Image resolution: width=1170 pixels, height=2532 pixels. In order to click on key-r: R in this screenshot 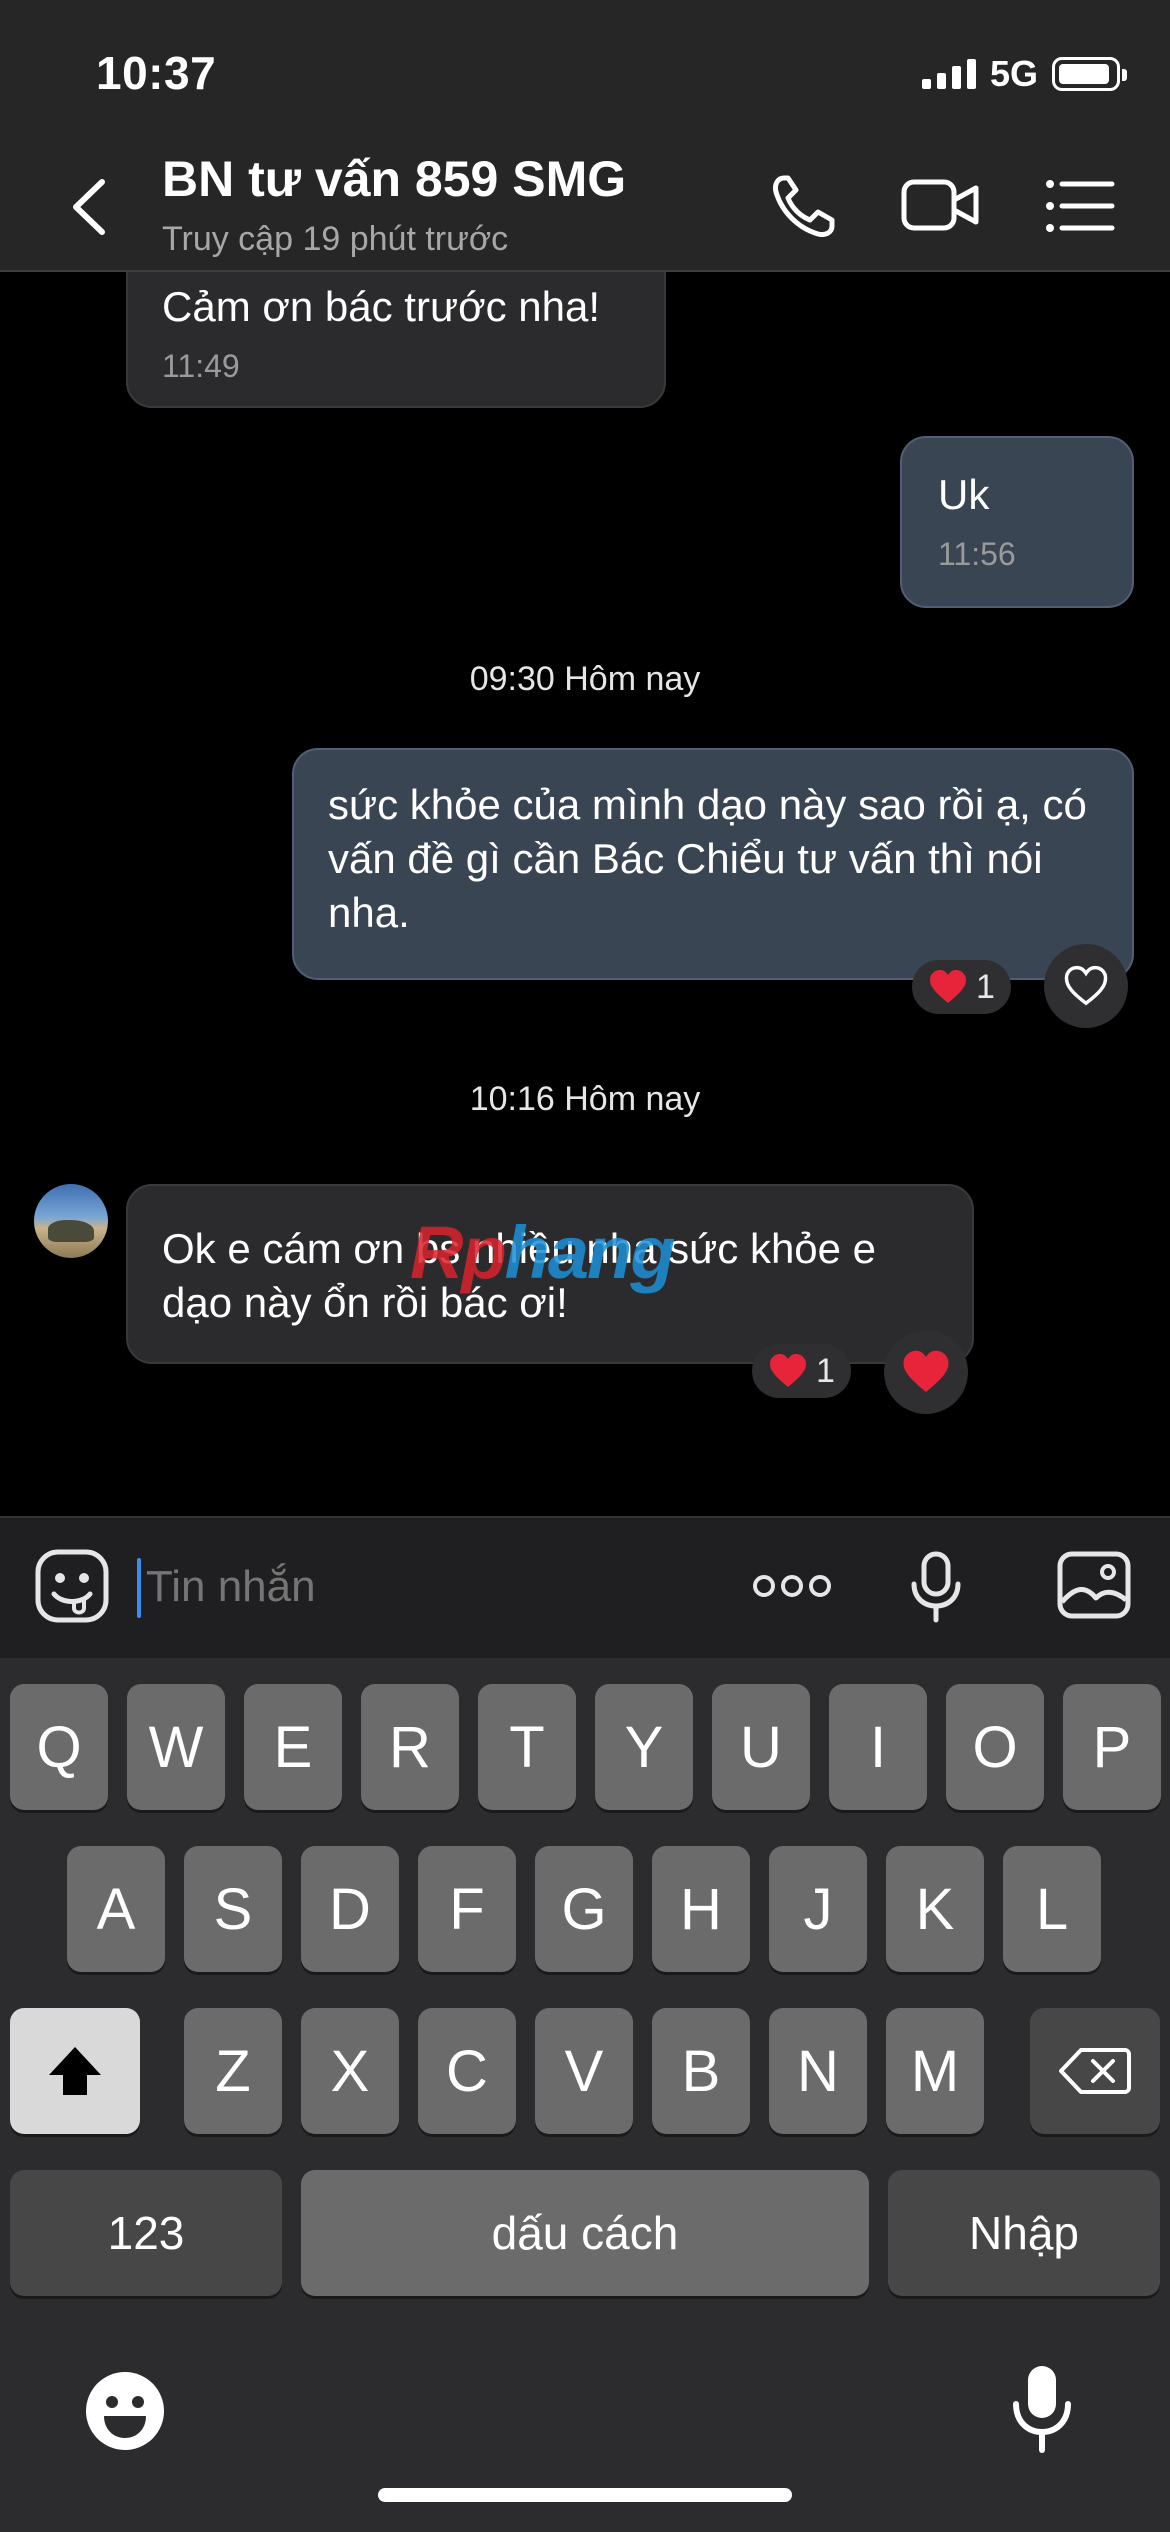, I will do `click(410, 1747)`.